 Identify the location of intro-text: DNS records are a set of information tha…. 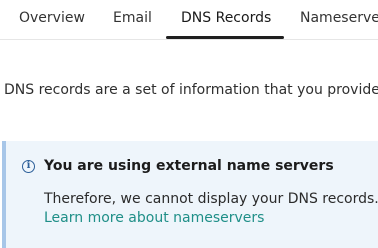
(191, 90).